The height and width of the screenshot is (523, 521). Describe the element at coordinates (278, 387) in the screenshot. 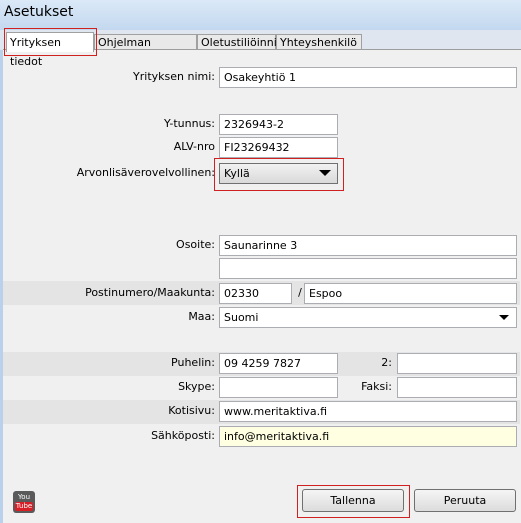

I see `skype-input` at that location.